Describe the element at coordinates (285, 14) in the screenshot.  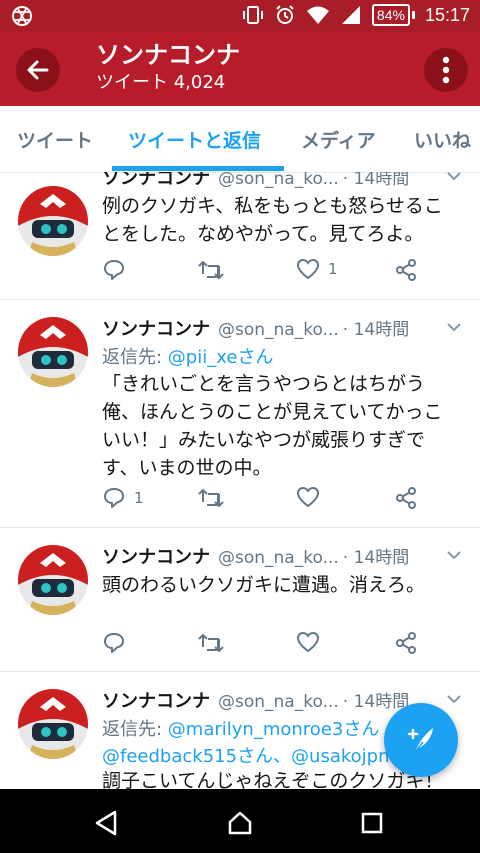
I see `alarm-icon` at that location.